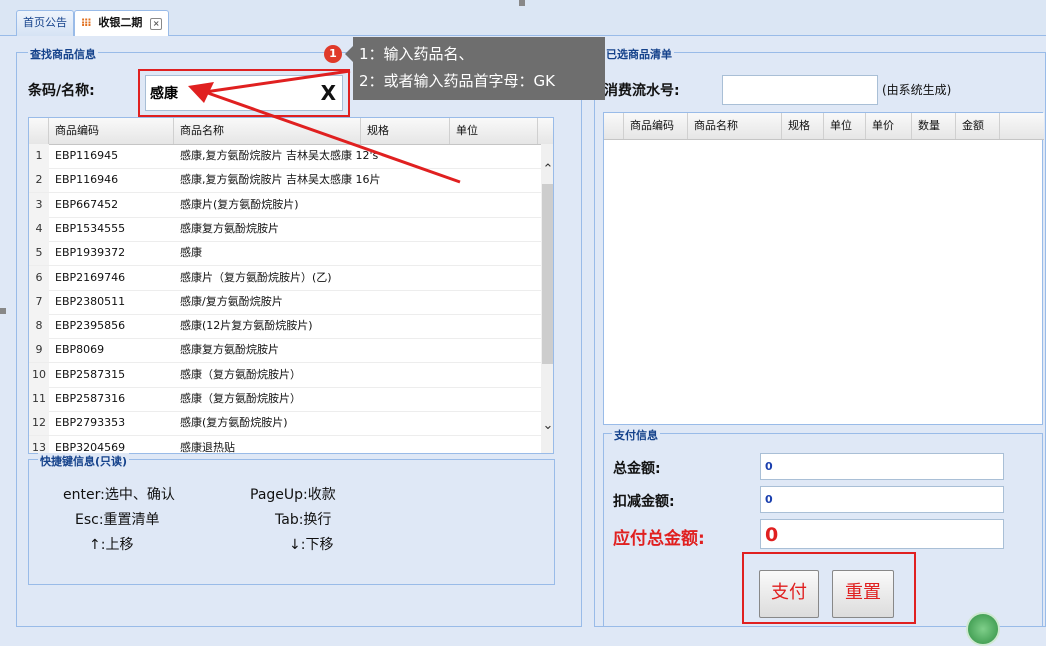 Image resolution: width=1046 pixels, height=646 pixels. I want to click on hint-tooltip: 1：输入药品名、 2：或者输入药品首字母：GK, so click(479, 68).